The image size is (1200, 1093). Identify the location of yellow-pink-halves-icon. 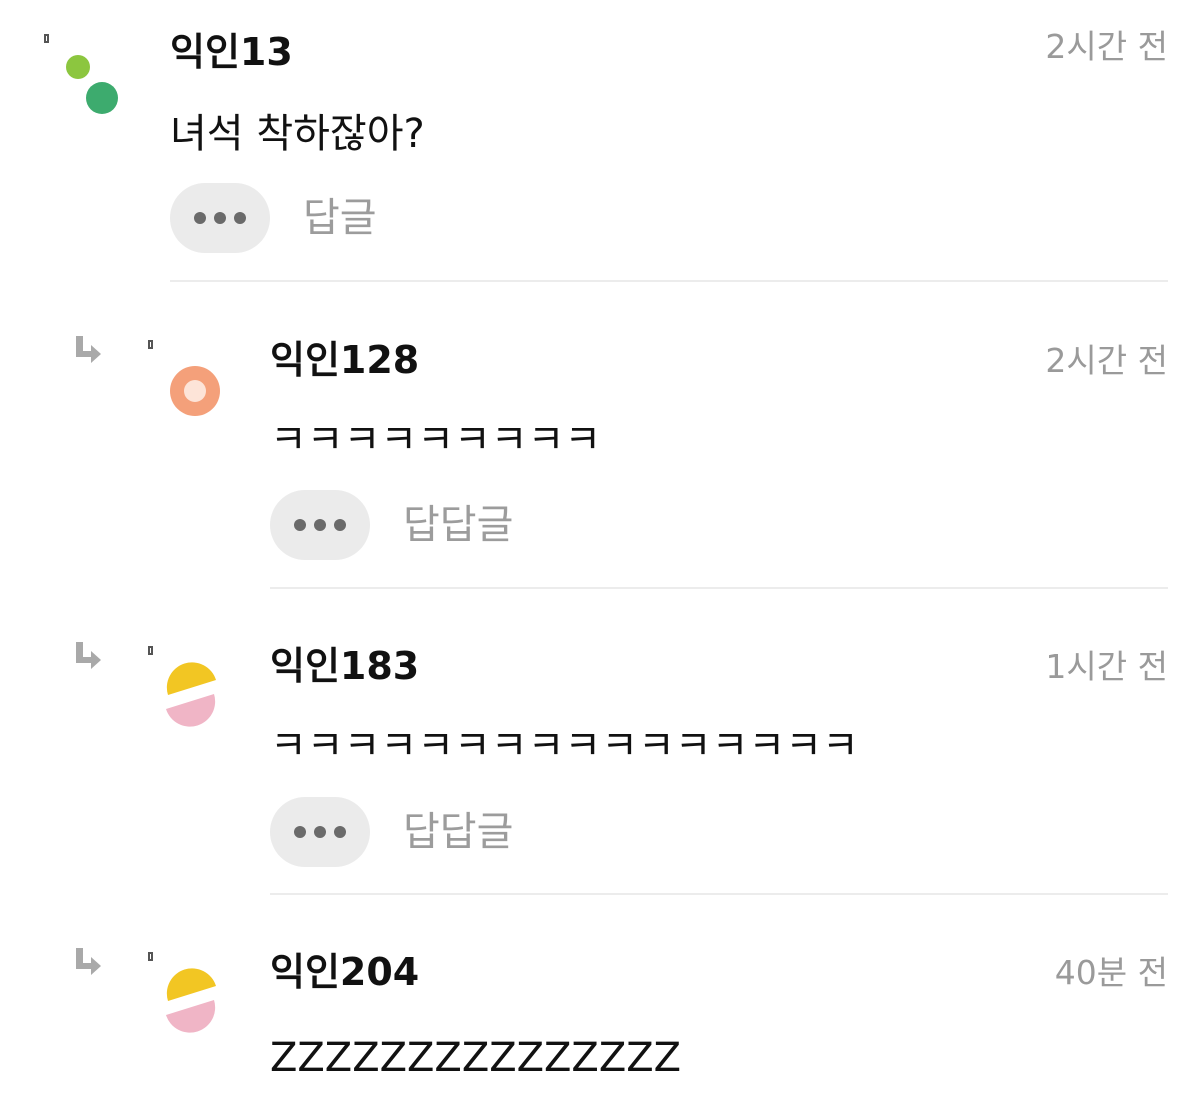
(191, 1000).